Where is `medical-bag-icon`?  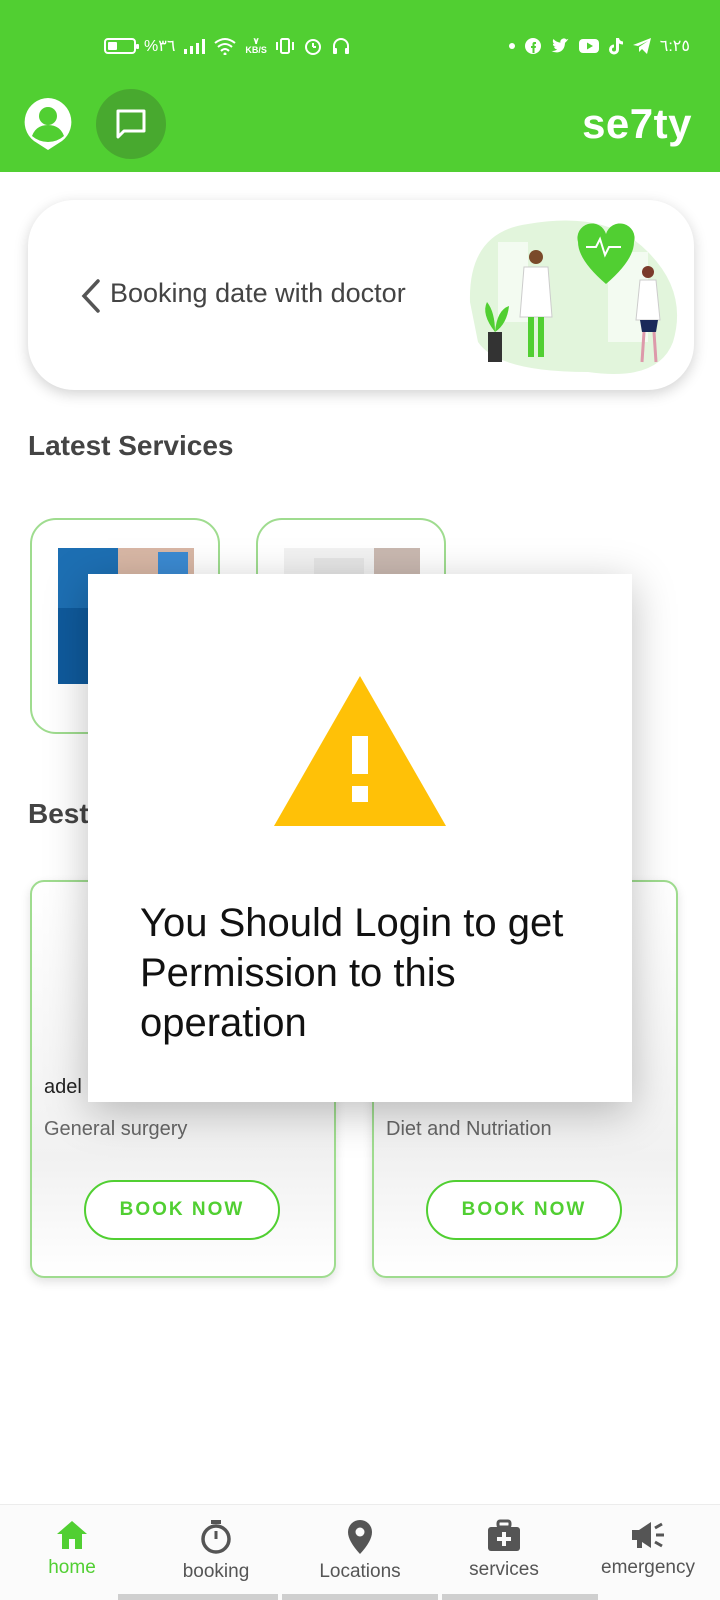 medical-bag-icon is located at coordinates (504, 1535).